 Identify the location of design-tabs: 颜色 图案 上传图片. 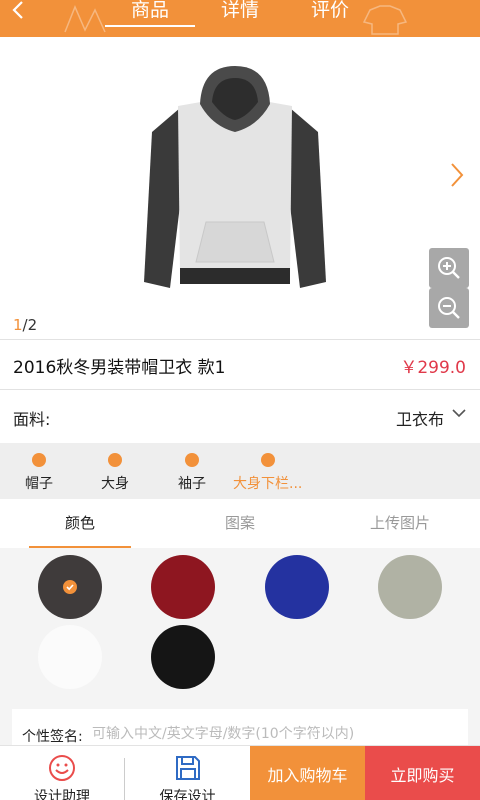
(240, 523).